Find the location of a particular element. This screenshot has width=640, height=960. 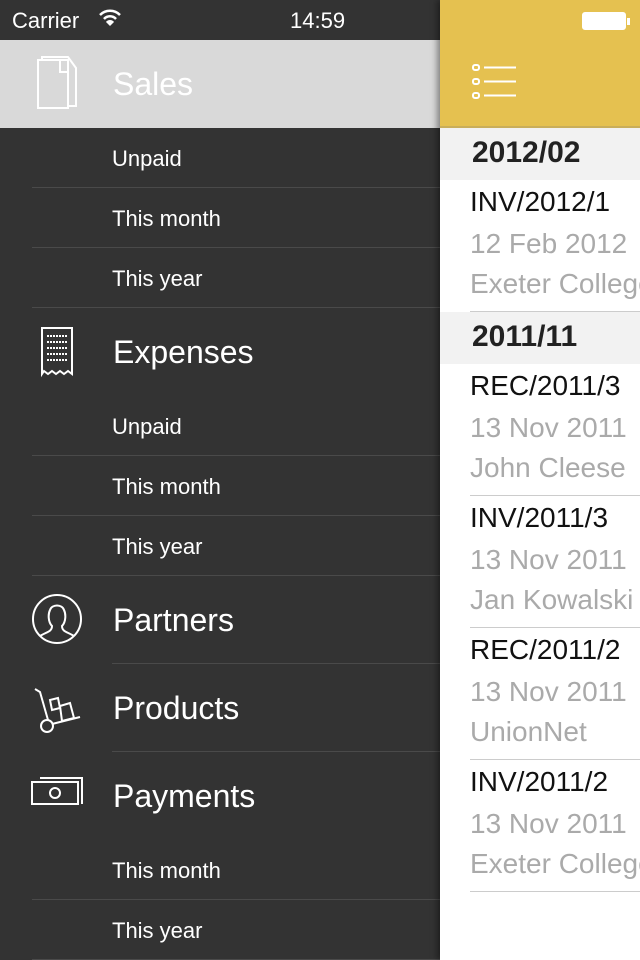

list-item: REC/2011/3 13 Nov 2011 John Cleese is located at coordinates (555, 430).